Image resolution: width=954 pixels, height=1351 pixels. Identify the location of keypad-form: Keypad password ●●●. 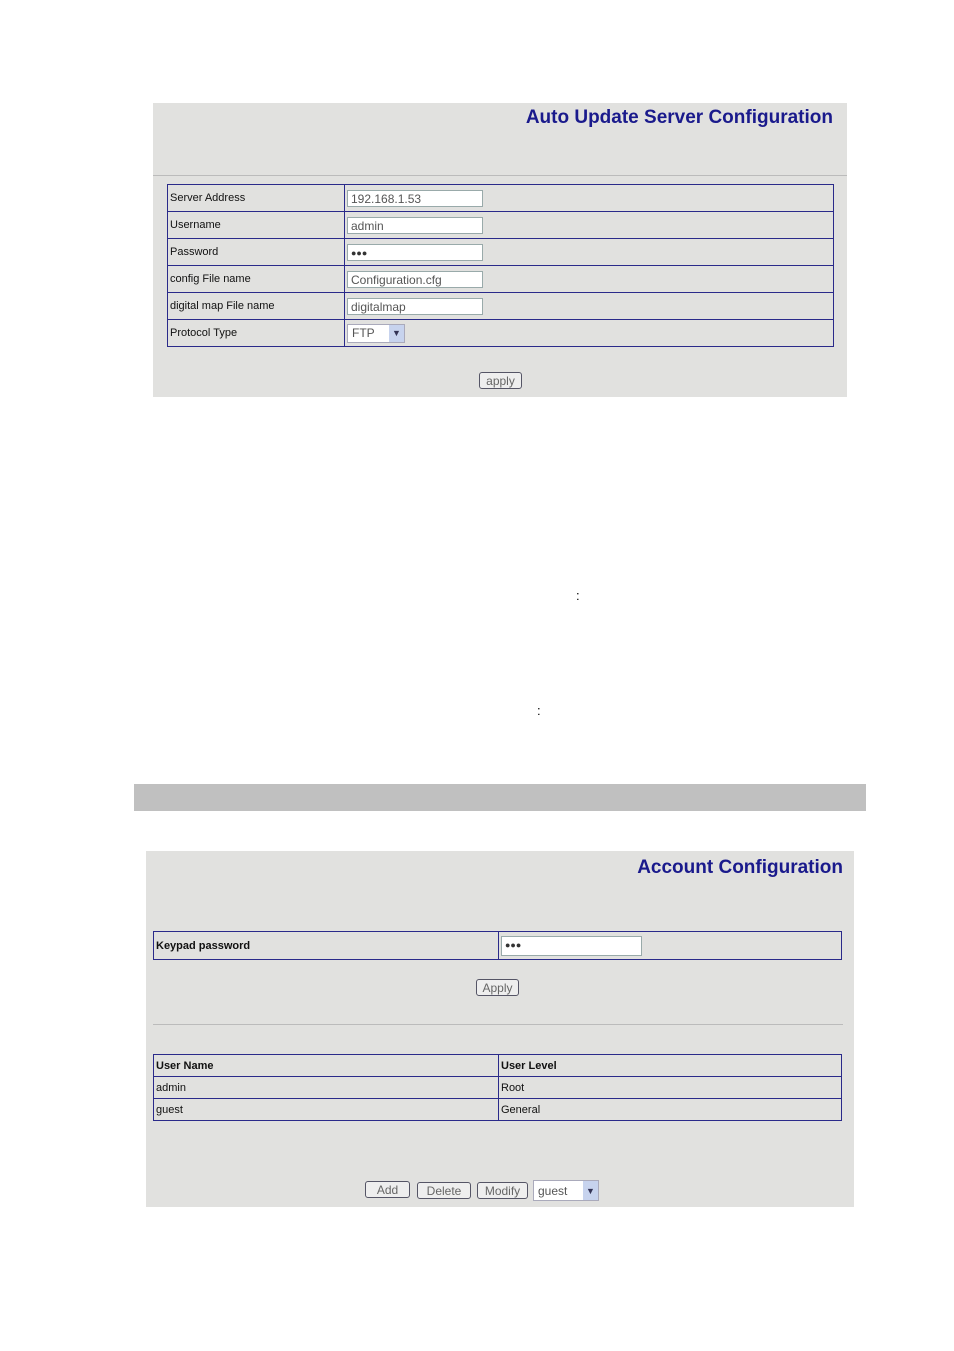
(497, 945).